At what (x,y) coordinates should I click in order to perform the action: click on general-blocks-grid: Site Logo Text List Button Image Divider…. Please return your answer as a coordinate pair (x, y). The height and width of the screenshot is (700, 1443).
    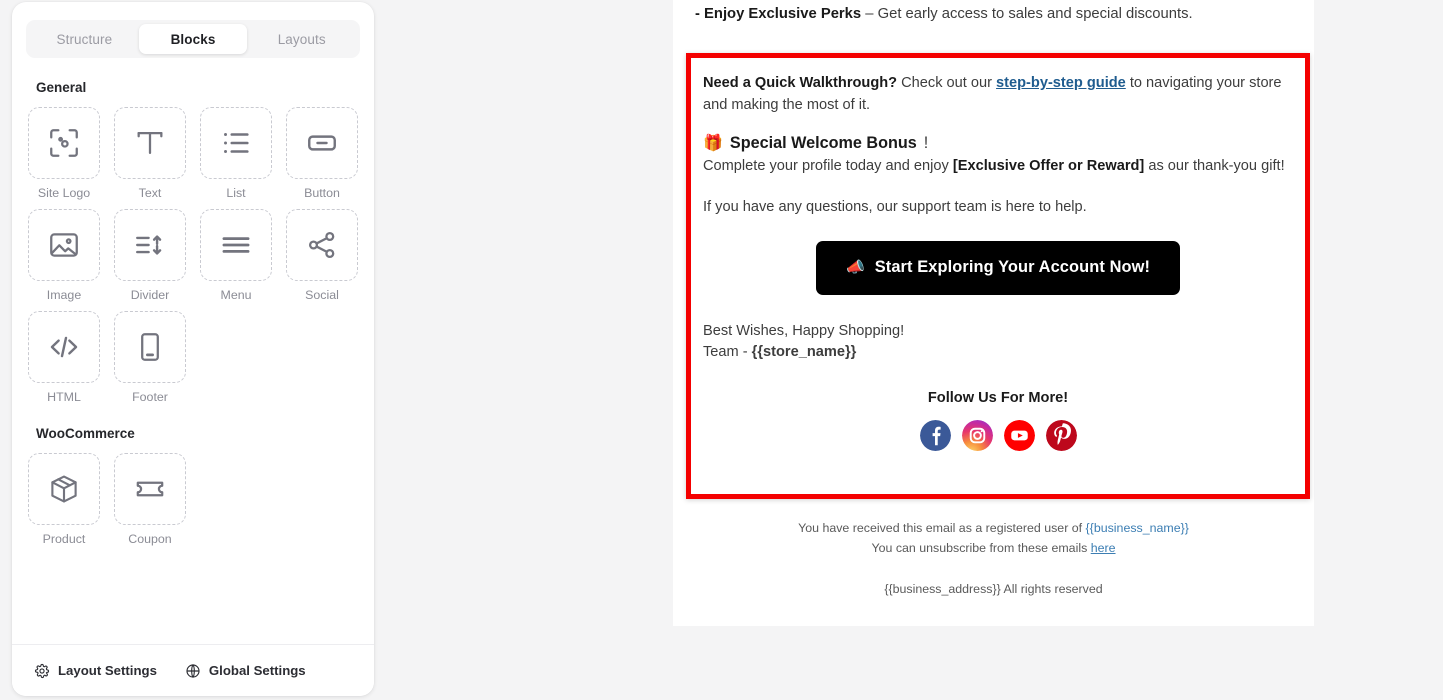
    Looking at the image, I should click on (193, 255).